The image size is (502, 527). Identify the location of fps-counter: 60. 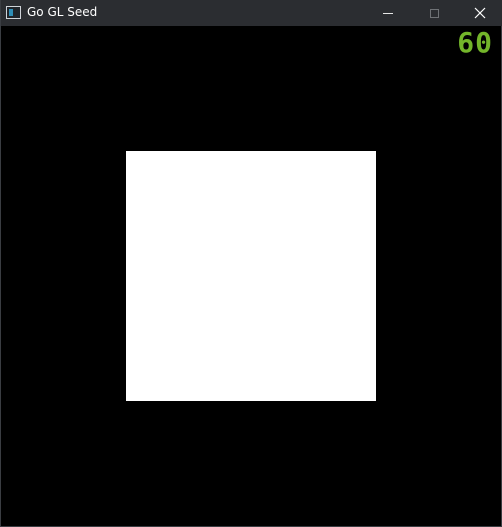
(475, 42).